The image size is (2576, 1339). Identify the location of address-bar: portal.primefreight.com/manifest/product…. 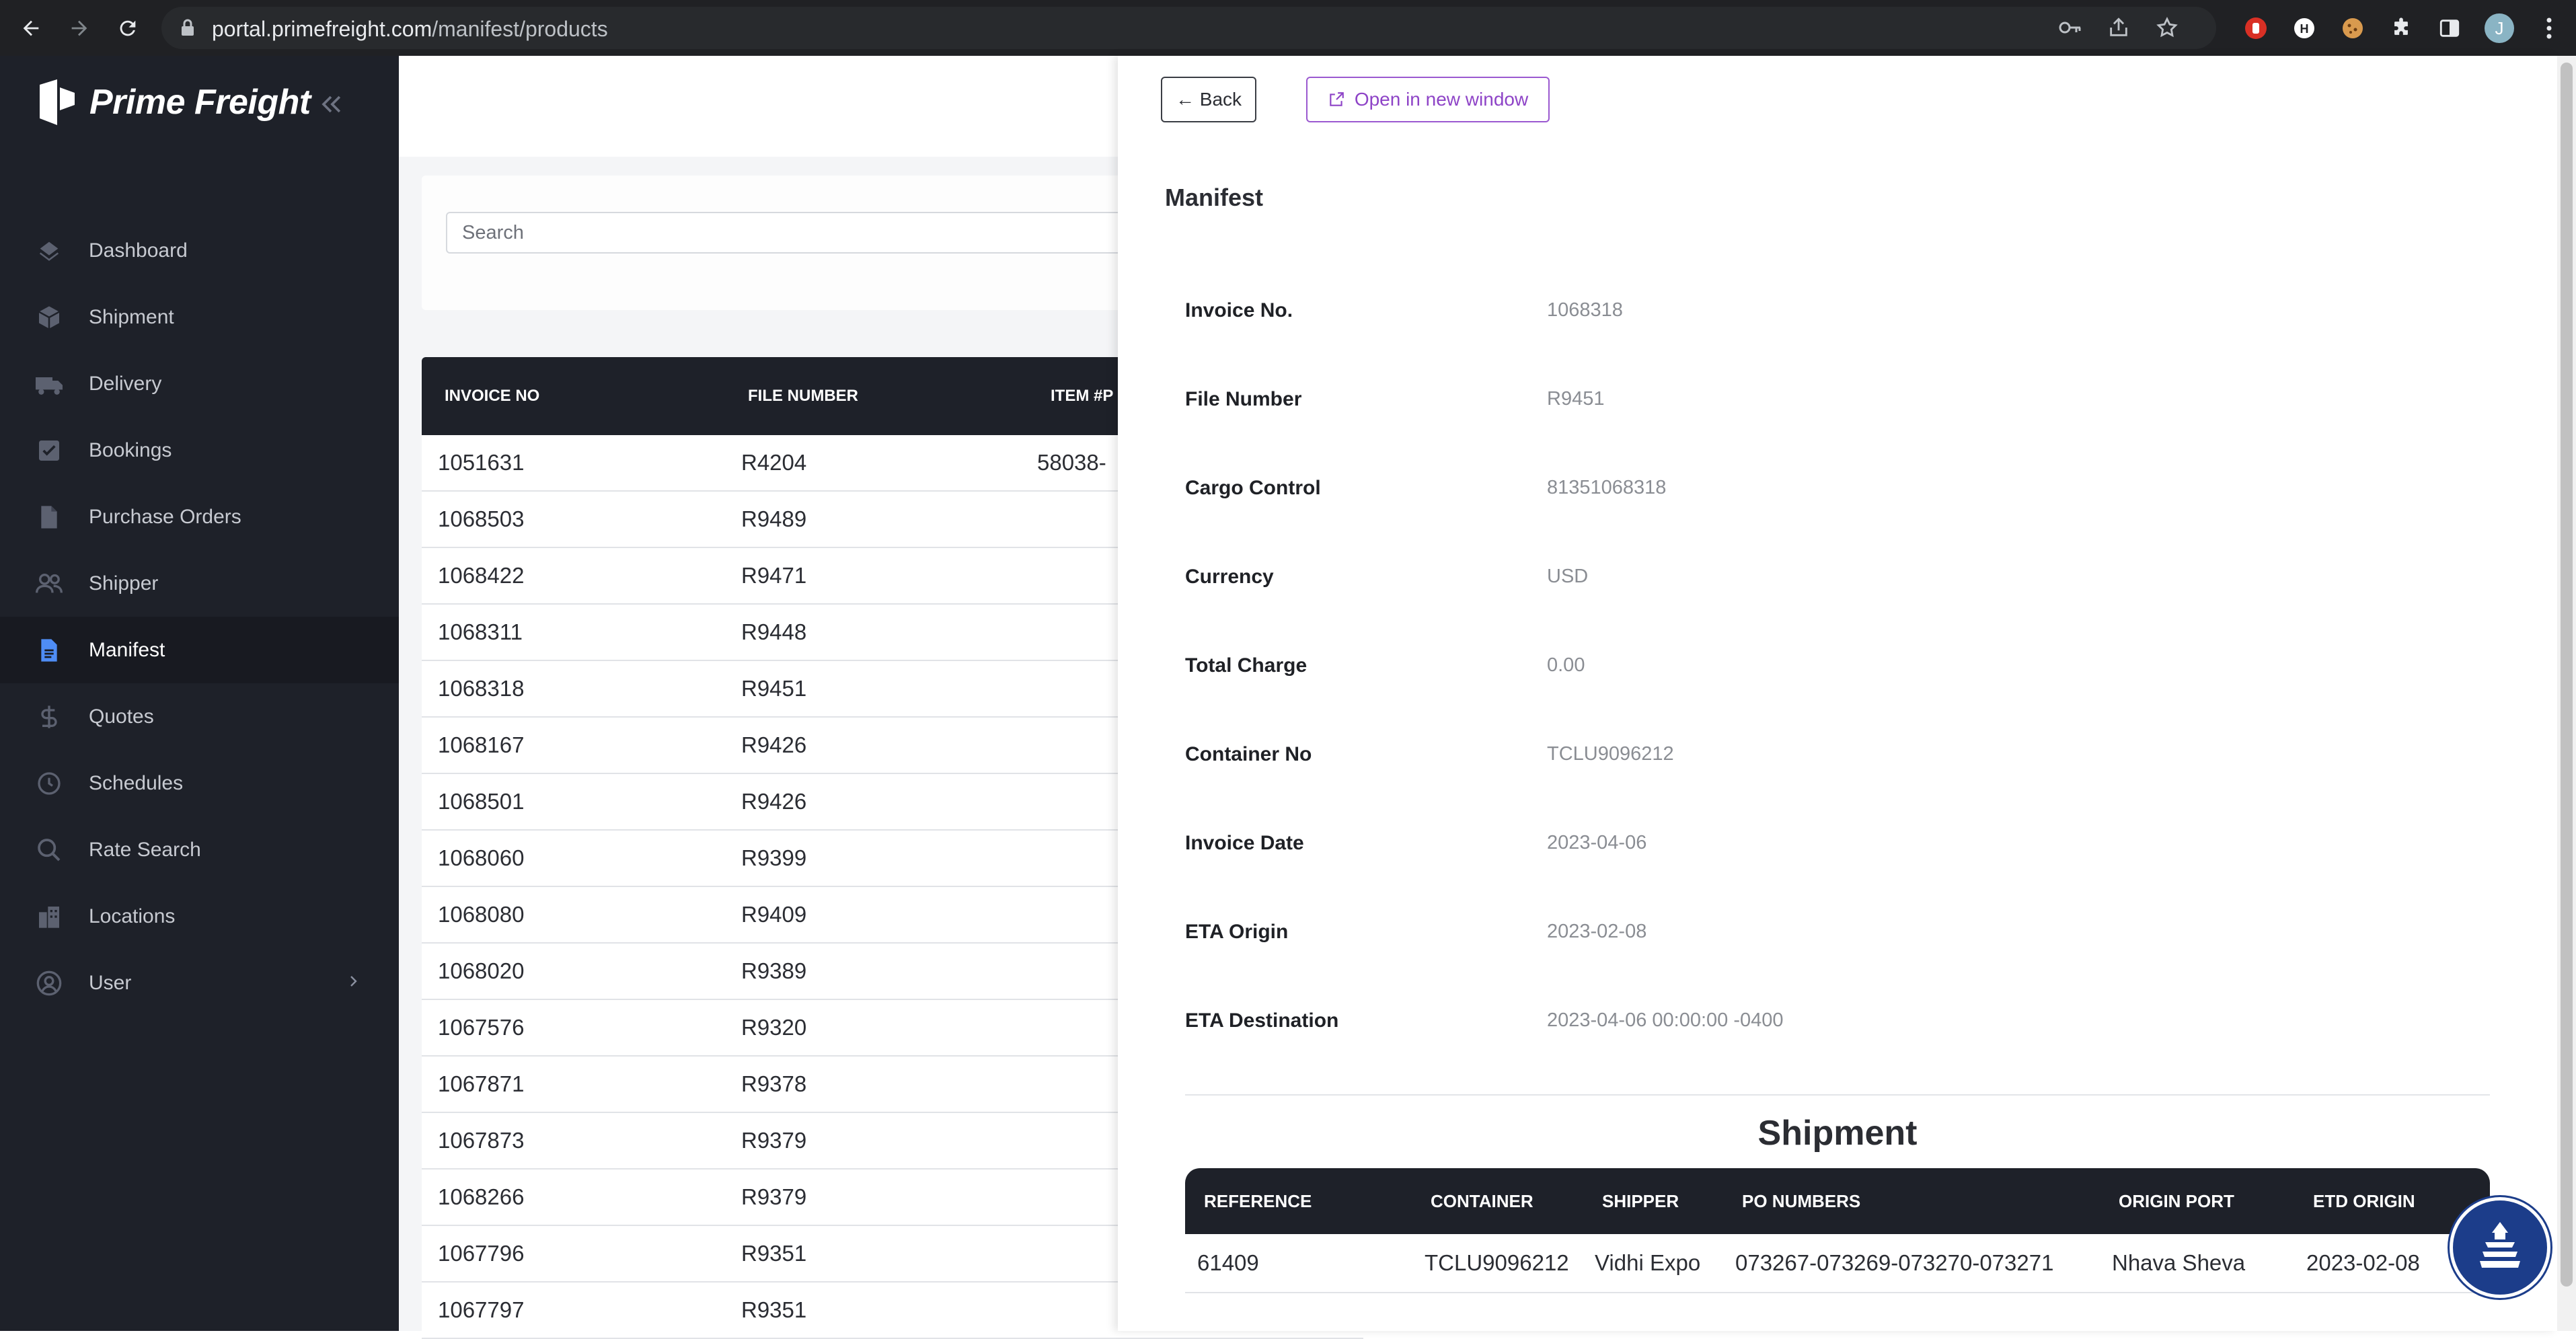
(1188, 28).